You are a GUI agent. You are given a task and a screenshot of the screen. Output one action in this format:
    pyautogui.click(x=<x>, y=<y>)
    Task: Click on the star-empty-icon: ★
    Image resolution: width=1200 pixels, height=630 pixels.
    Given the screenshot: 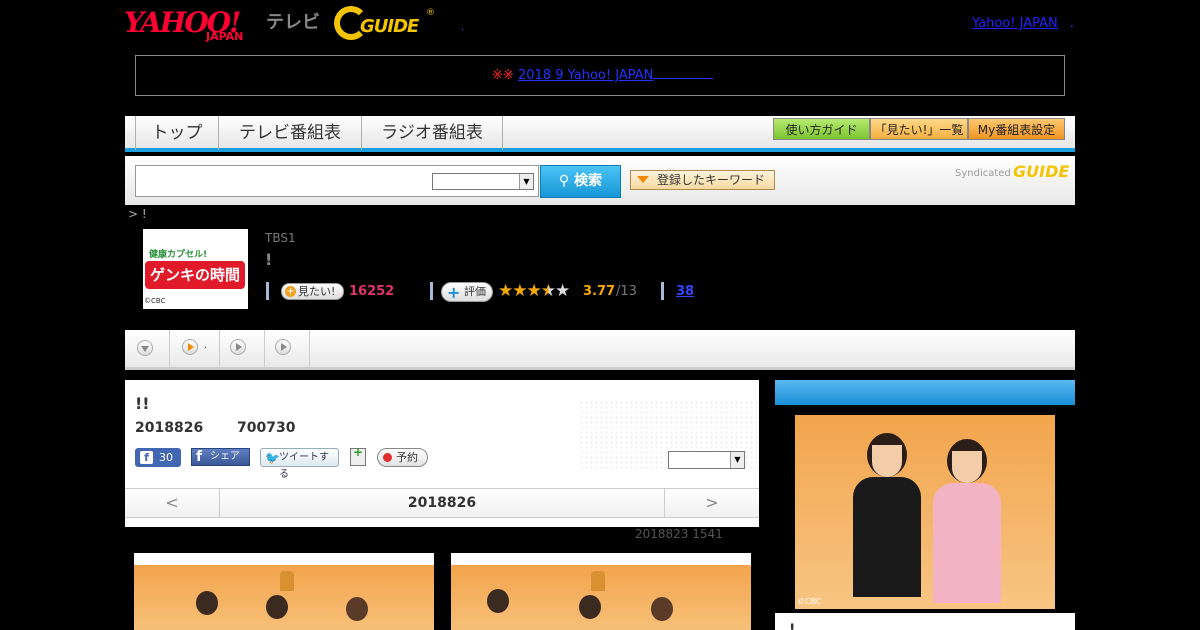 What is the action you would take?
    pyautogui.click(x=562, y=291)
    